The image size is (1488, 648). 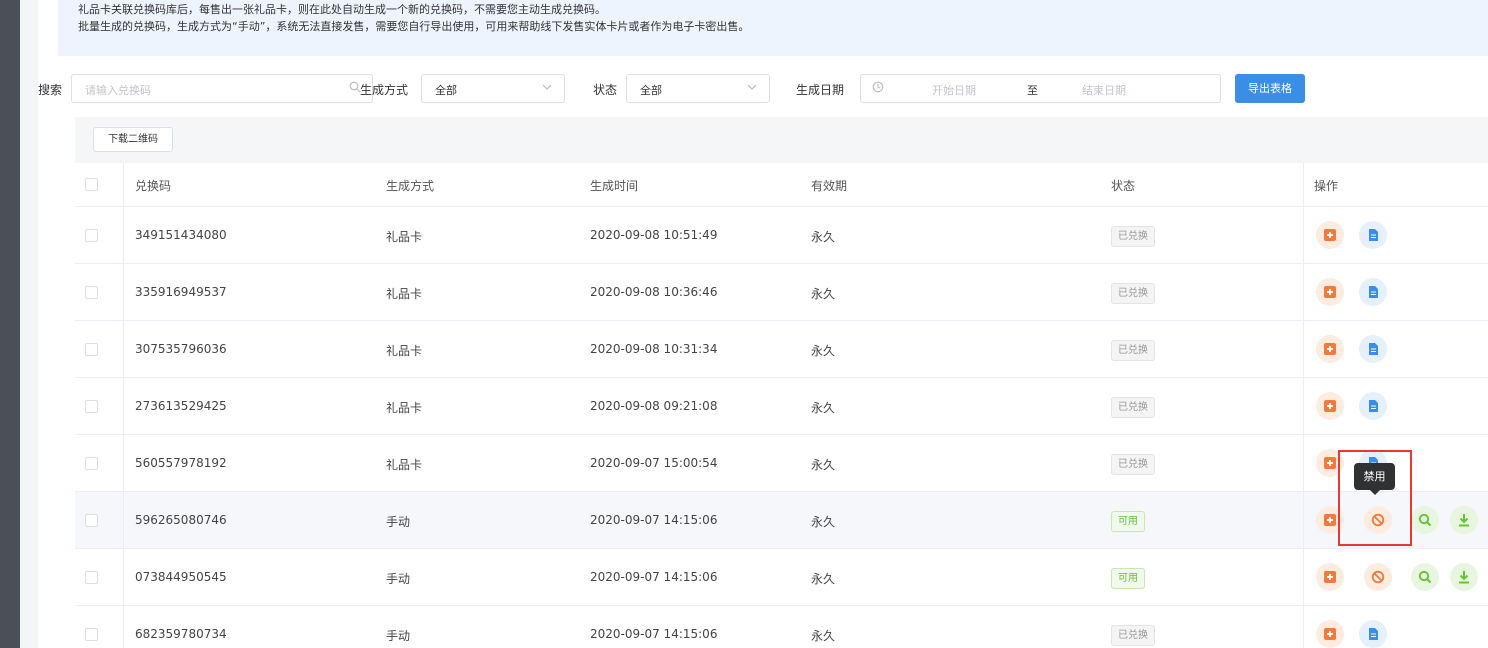 What do you see at coordinates (781, 235) in the screenshot?
I see `table-row: 349151434080 礼品卡 2020-09-08 10:51:49 永久 已兑换` at bounding box center [781, 235].